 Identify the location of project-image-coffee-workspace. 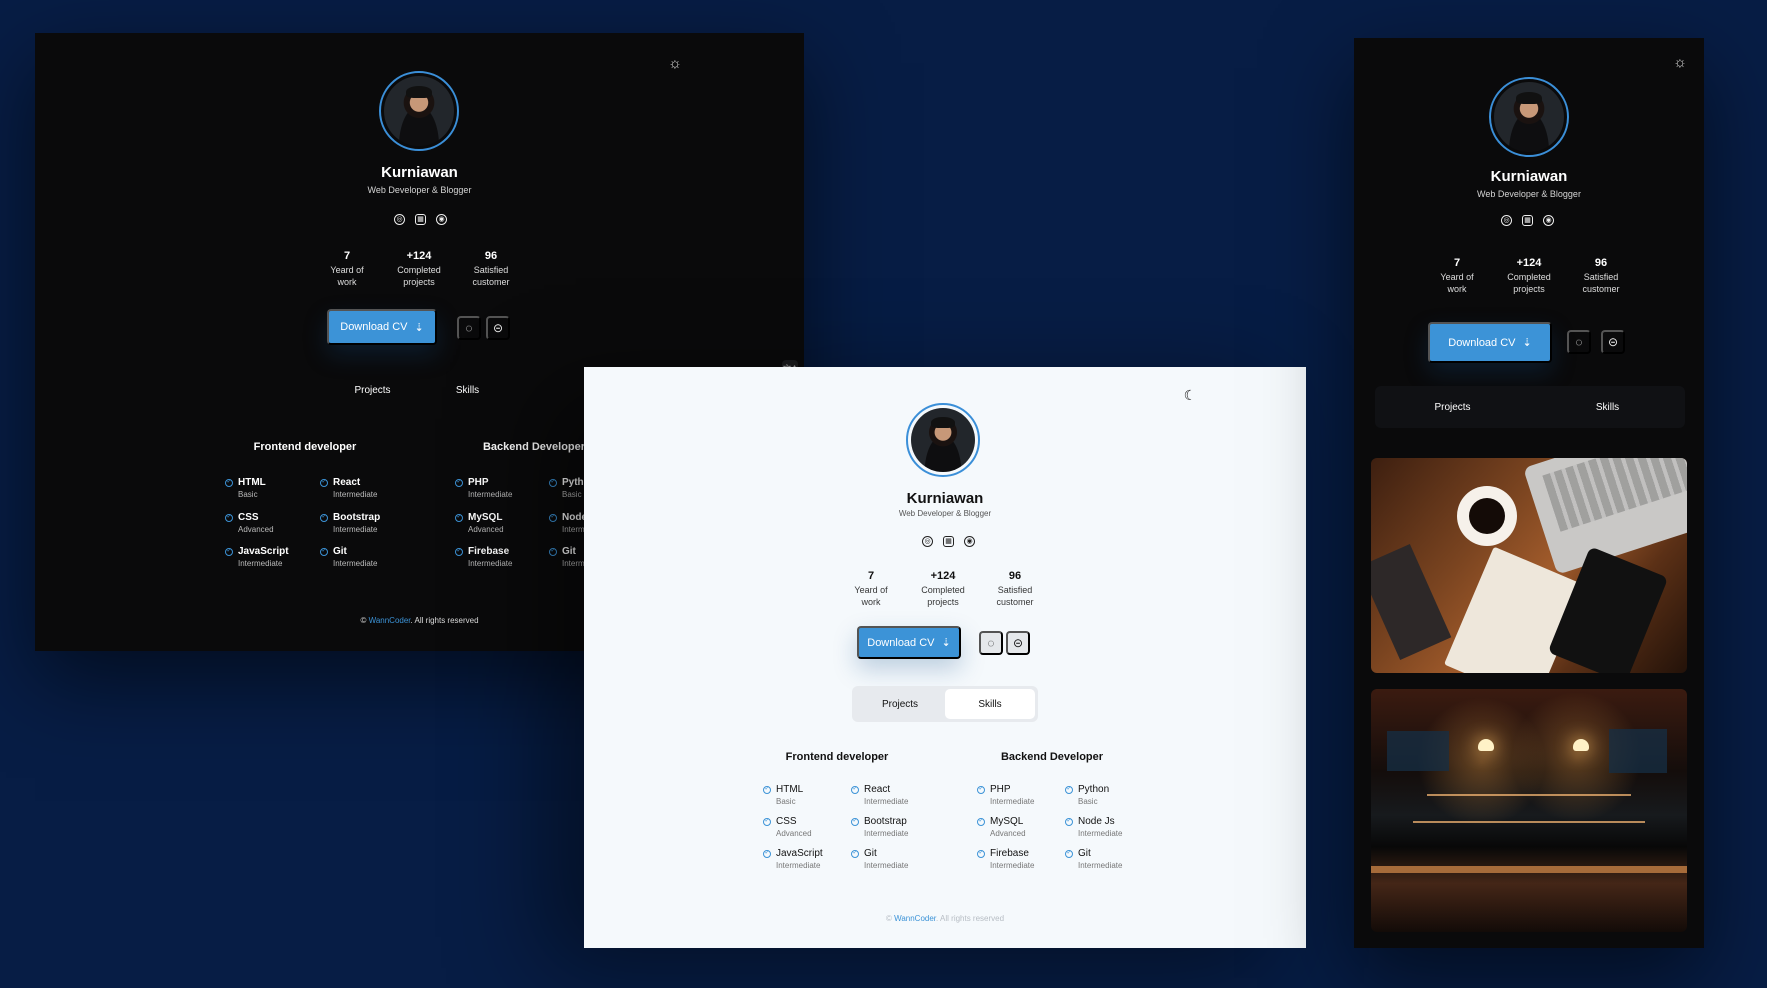
(1529, 565).